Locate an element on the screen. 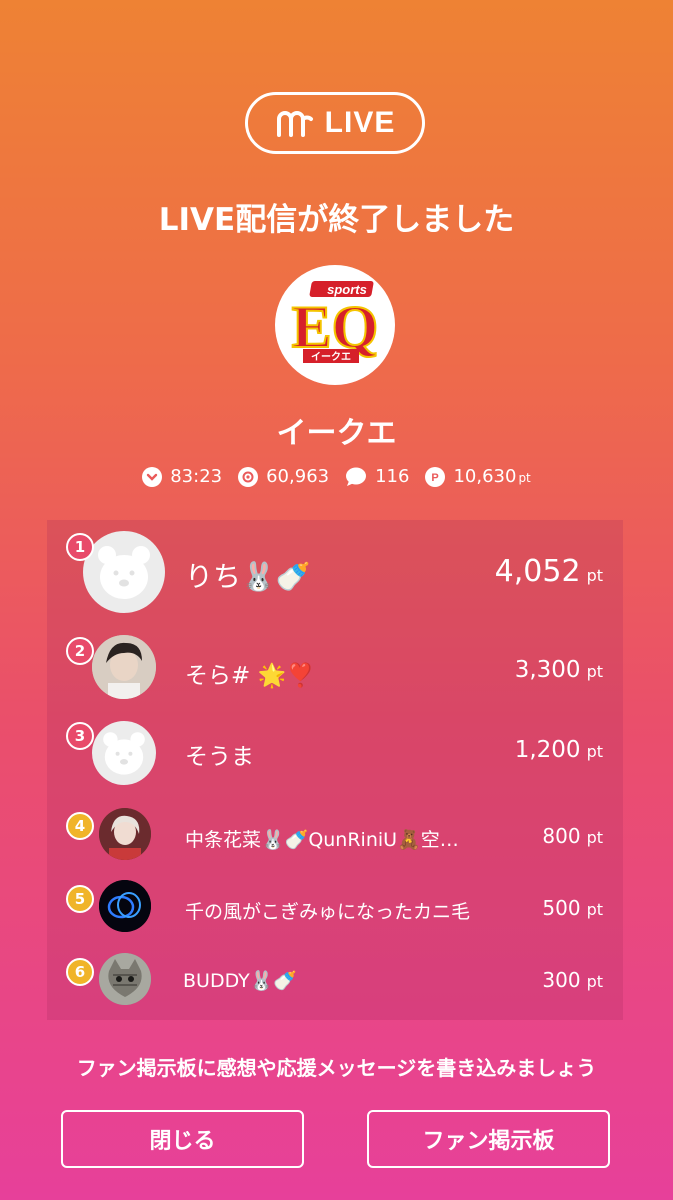 The height and width of the screenshot is (1200, 673). live-badge-label: LIVE is located at coordinates (360, 122).